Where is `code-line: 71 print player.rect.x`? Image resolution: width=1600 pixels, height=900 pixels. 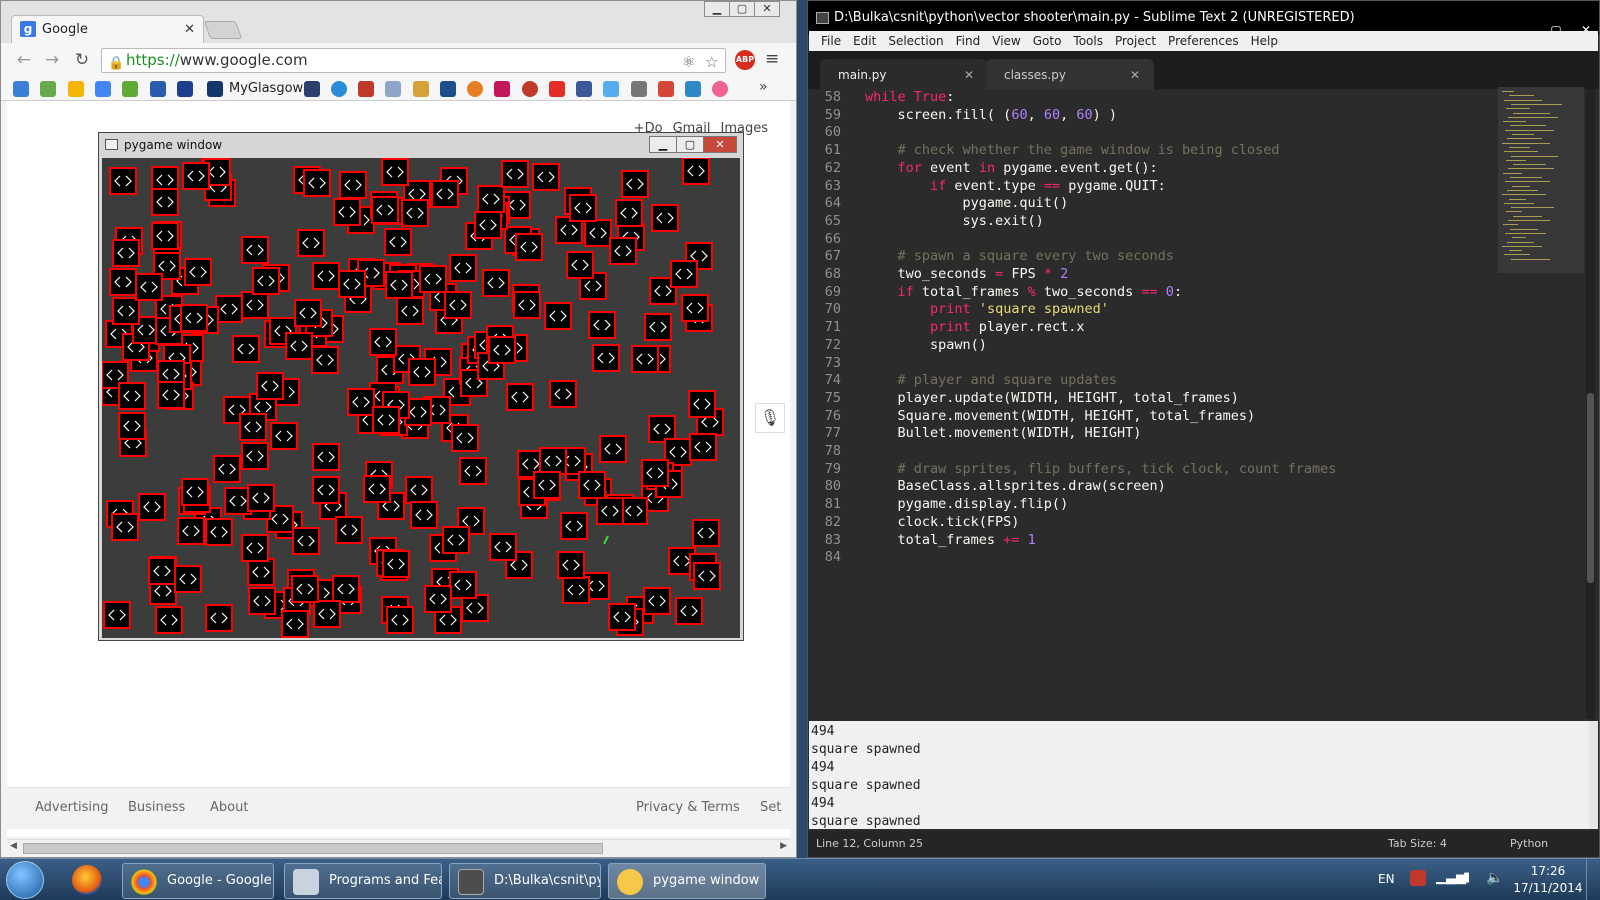 code-line: 71 print player.rect.x is located at coordinates (1148, 328).